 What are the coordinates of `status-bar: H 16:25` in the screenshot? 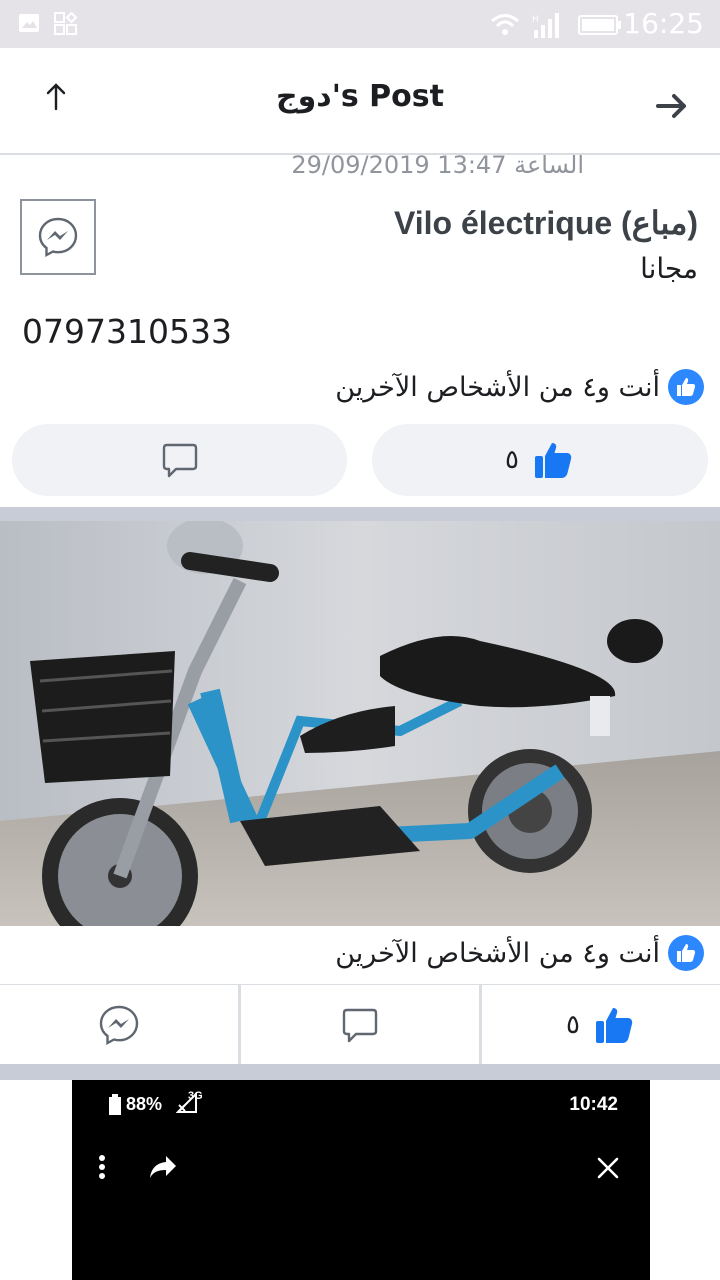 It's located at (360, 24).